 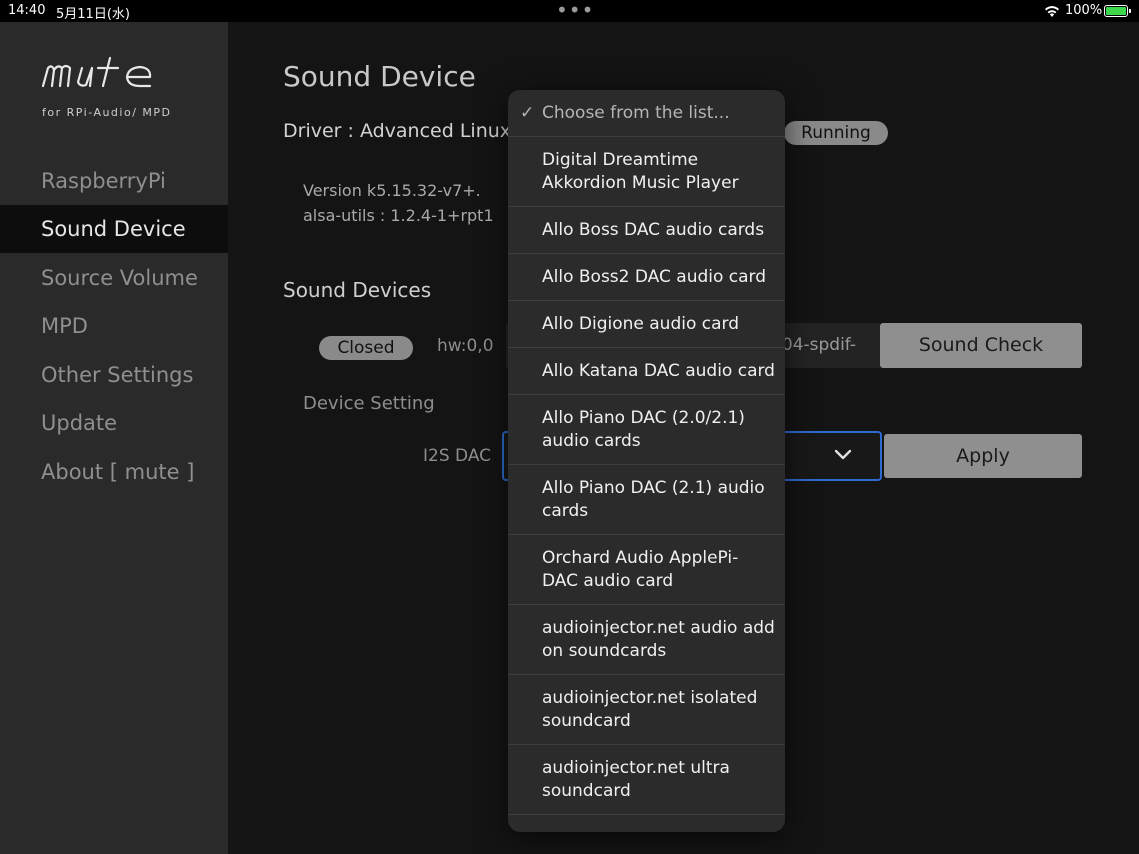 I want to click on option-label: Allo Piano DAC (2.0/2.1), so click(x=643, y=417).